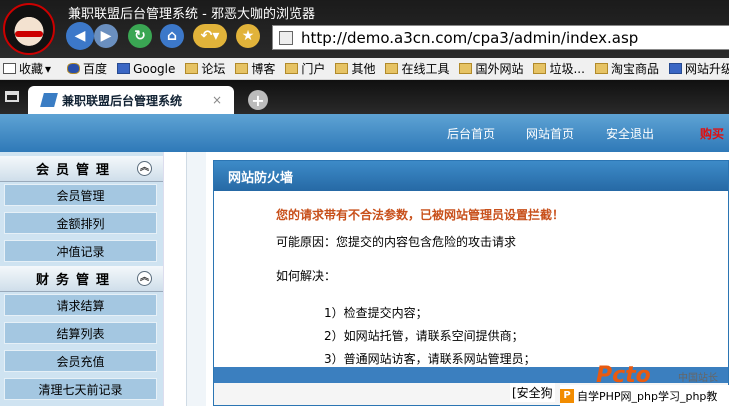  What do you see at coordinates (29, 29) in the screenshot?
I see `user-avatar-icon` at bounding box center [29, 29].